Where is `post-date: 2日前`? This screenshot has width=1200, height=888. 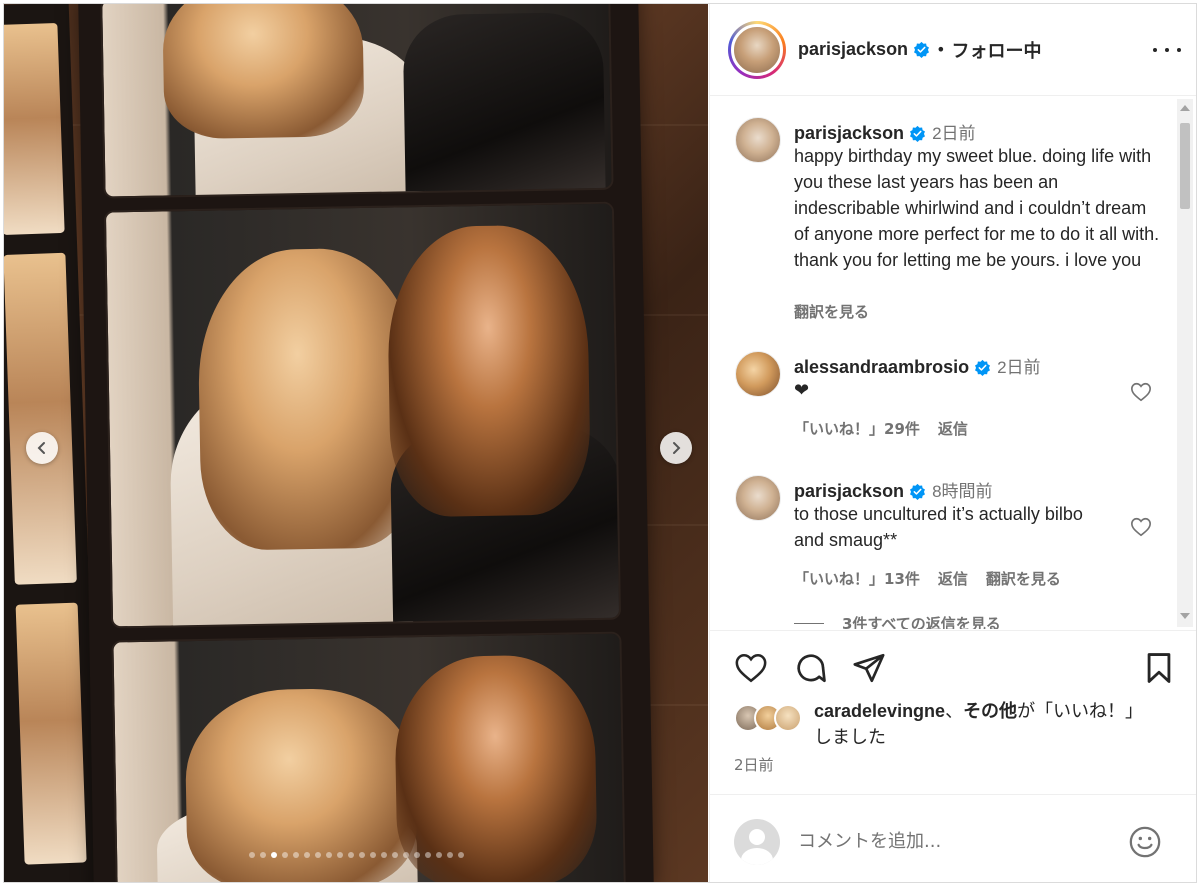 post-date: 2日前 is located at coordinates (754, 764).